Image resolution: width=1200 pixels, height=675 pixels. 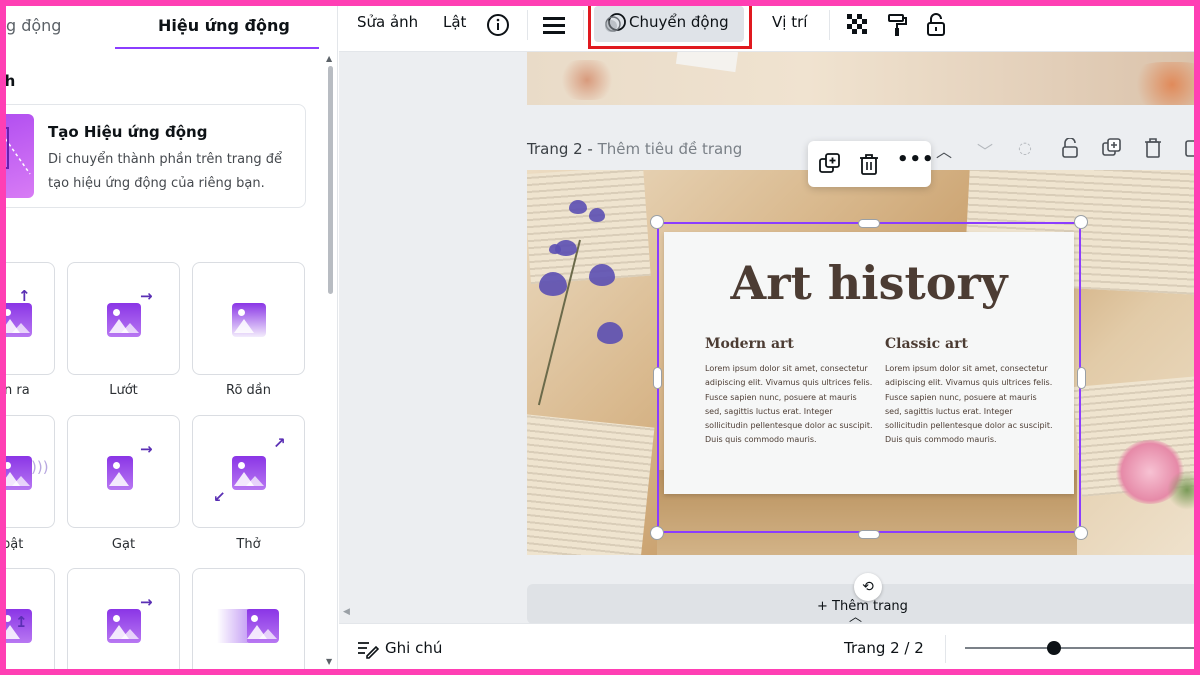 I want to click on effect-breathe-label: Thở, so click(x=248, y=544).